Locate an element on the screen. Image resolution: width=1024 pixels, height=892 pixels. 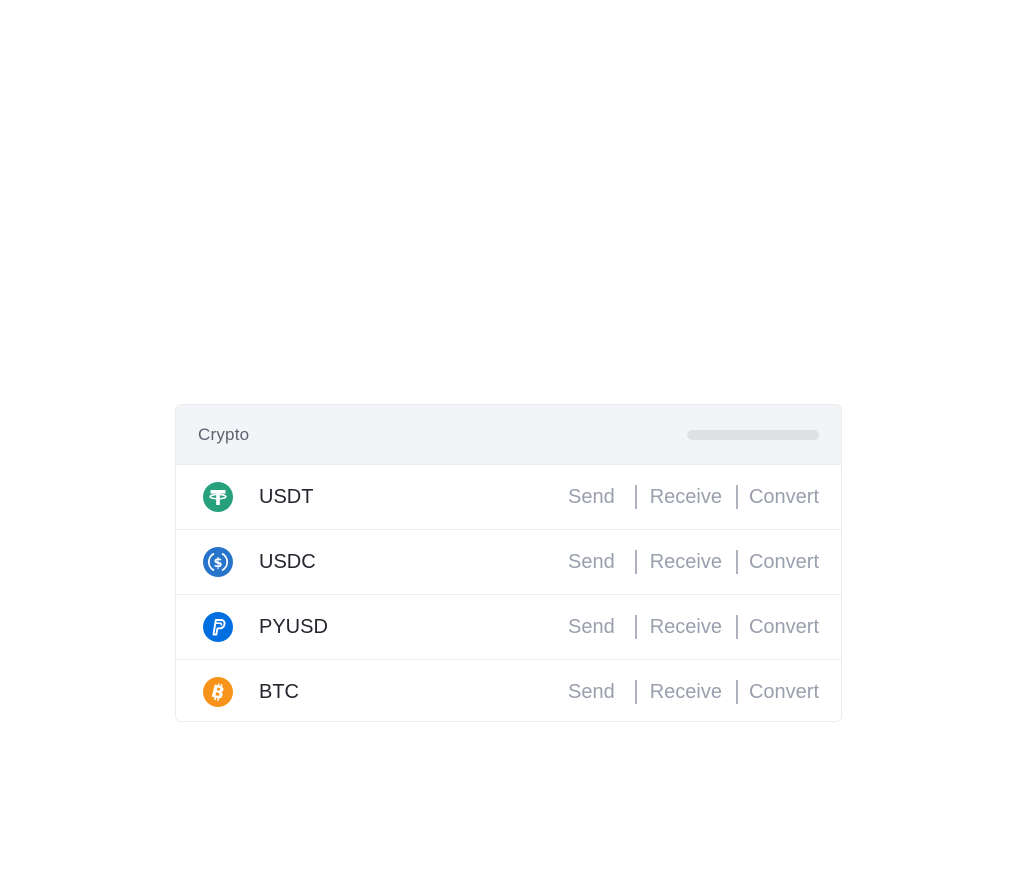
usdc-icon: $ is located at coordinates (218, 562).